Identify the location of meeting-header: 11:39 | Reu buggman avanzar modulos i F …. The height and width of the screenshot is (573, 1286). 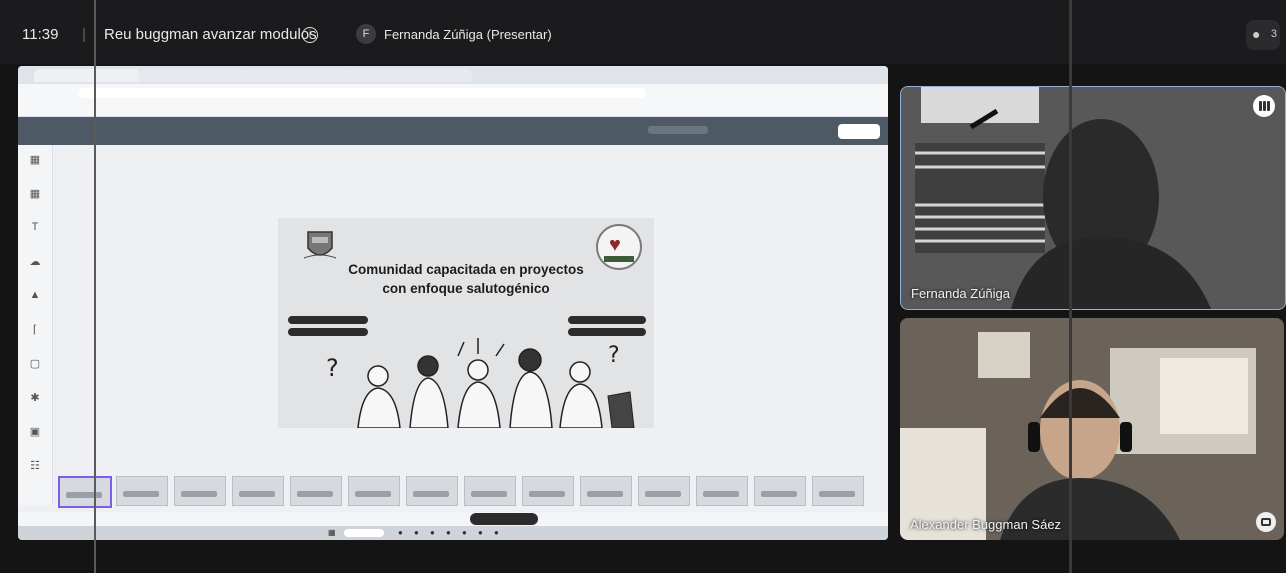
(643, 32).